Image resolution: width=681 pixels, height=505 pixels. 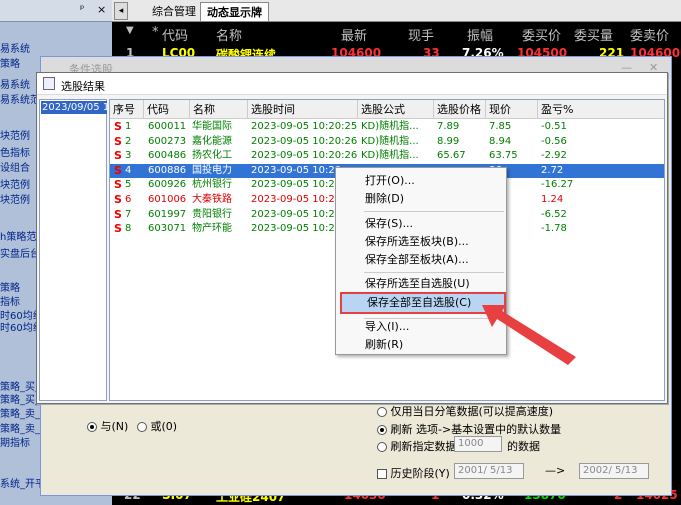 What do you see at coordinates (421, 34) in the screenshot?
I see `header-volume: 现手` at bounding box center [421, 34].